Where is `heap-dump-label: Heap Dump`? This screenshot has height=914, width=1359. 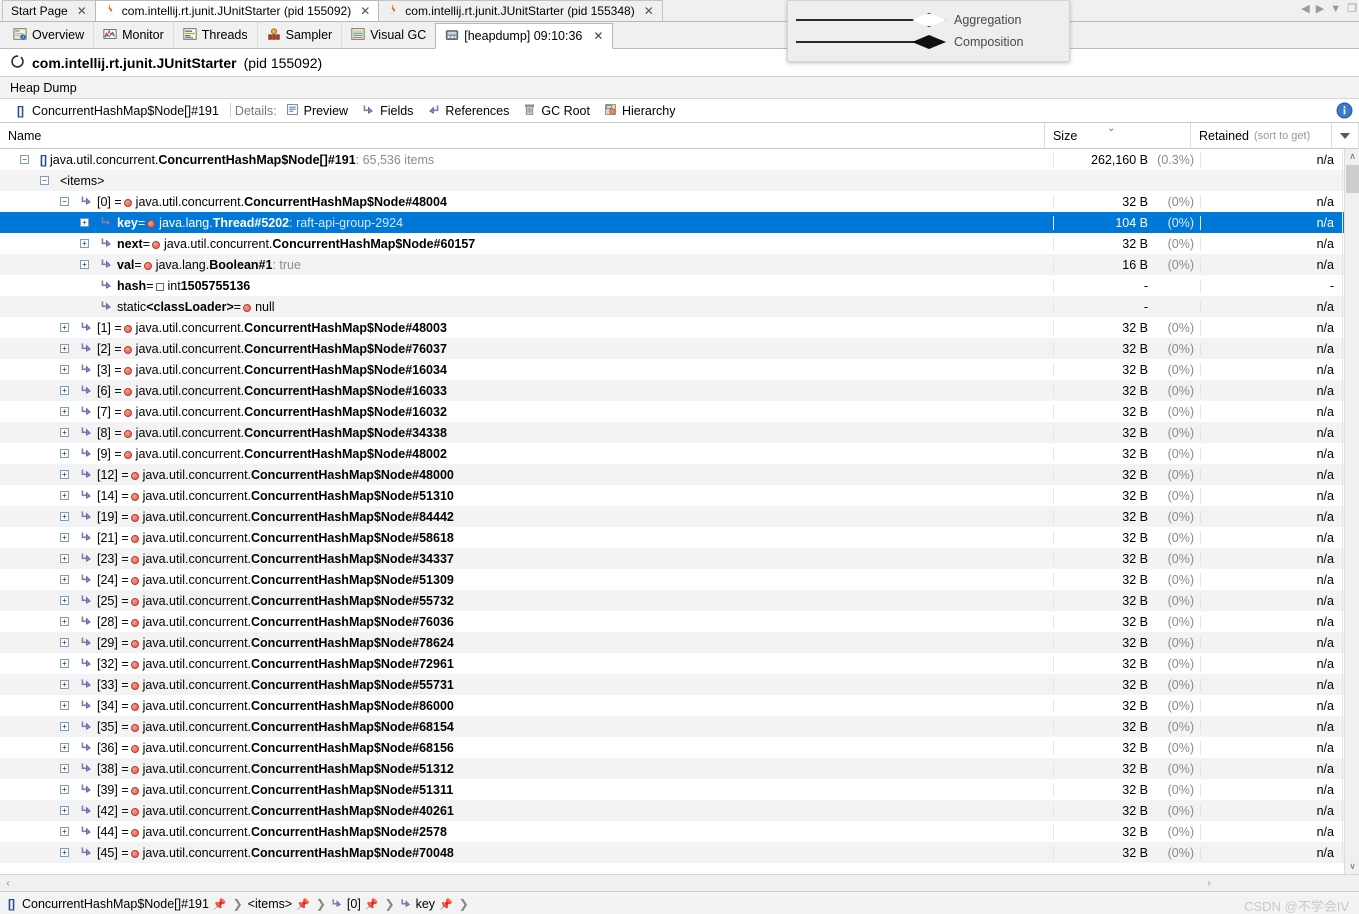 heap-dump-label: Heap Dump is located at coordinates (43, 88).